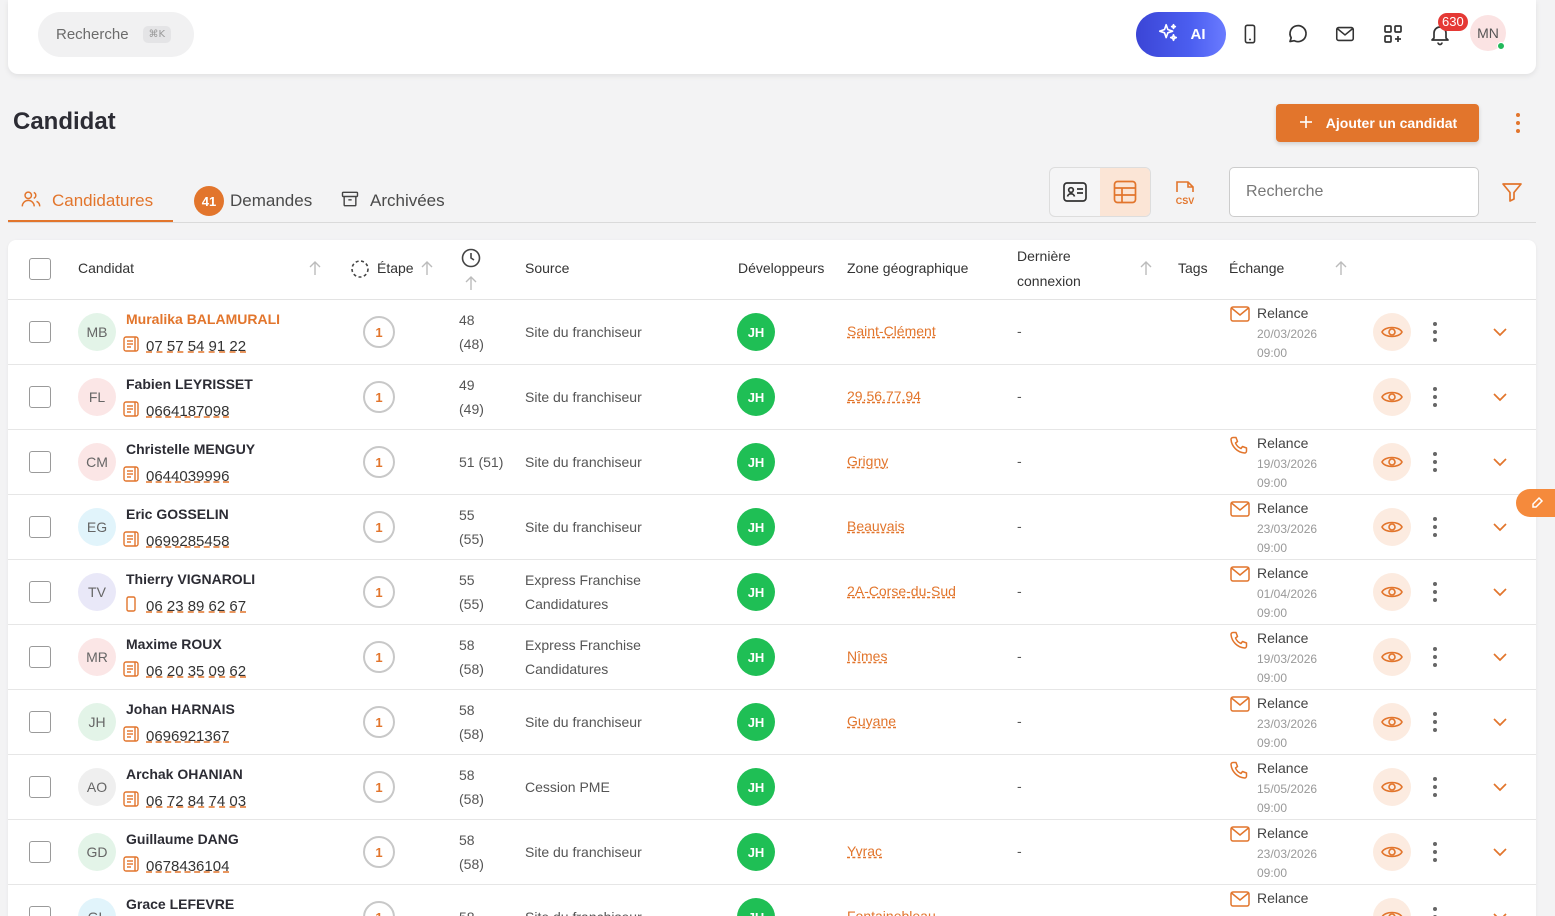 This screenshot has width=1555, height=916. I want to click on tab-demandes: 41 Demandes, so click(253, 201).